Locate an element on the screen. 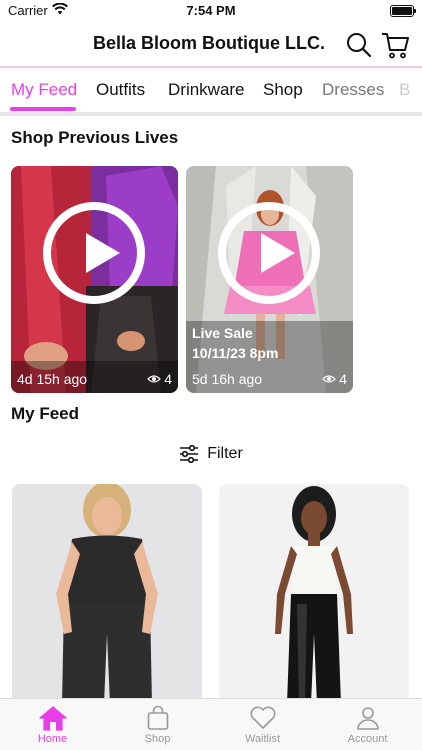 This screenshot has width=422, height=750. live-caption: Live Sale 10/11/23 8pm is located at coordinates (235, 343).